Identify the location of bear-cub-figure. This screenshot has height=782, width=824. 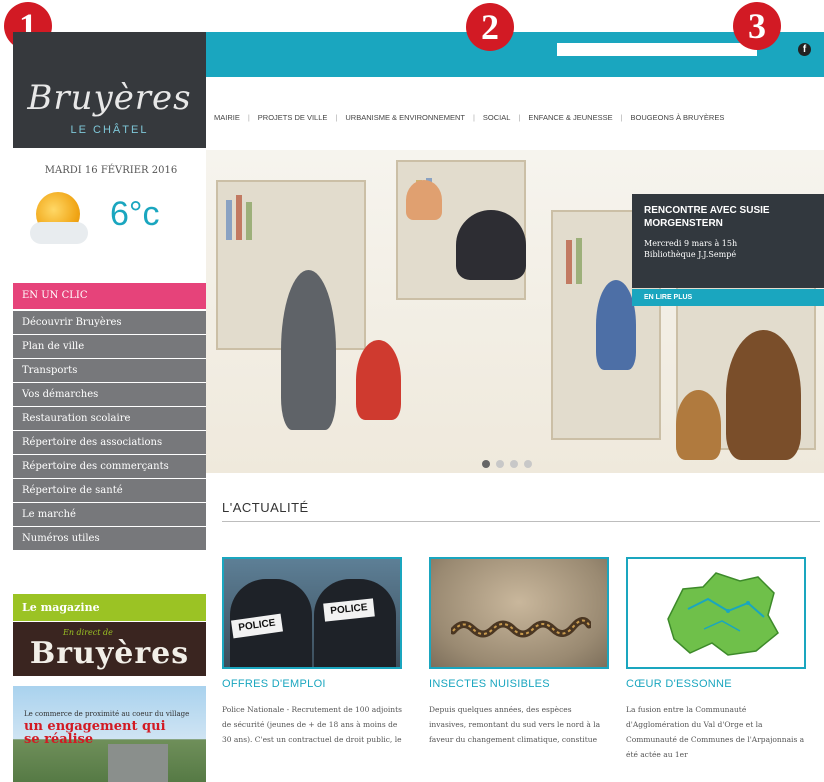
(698, 425).